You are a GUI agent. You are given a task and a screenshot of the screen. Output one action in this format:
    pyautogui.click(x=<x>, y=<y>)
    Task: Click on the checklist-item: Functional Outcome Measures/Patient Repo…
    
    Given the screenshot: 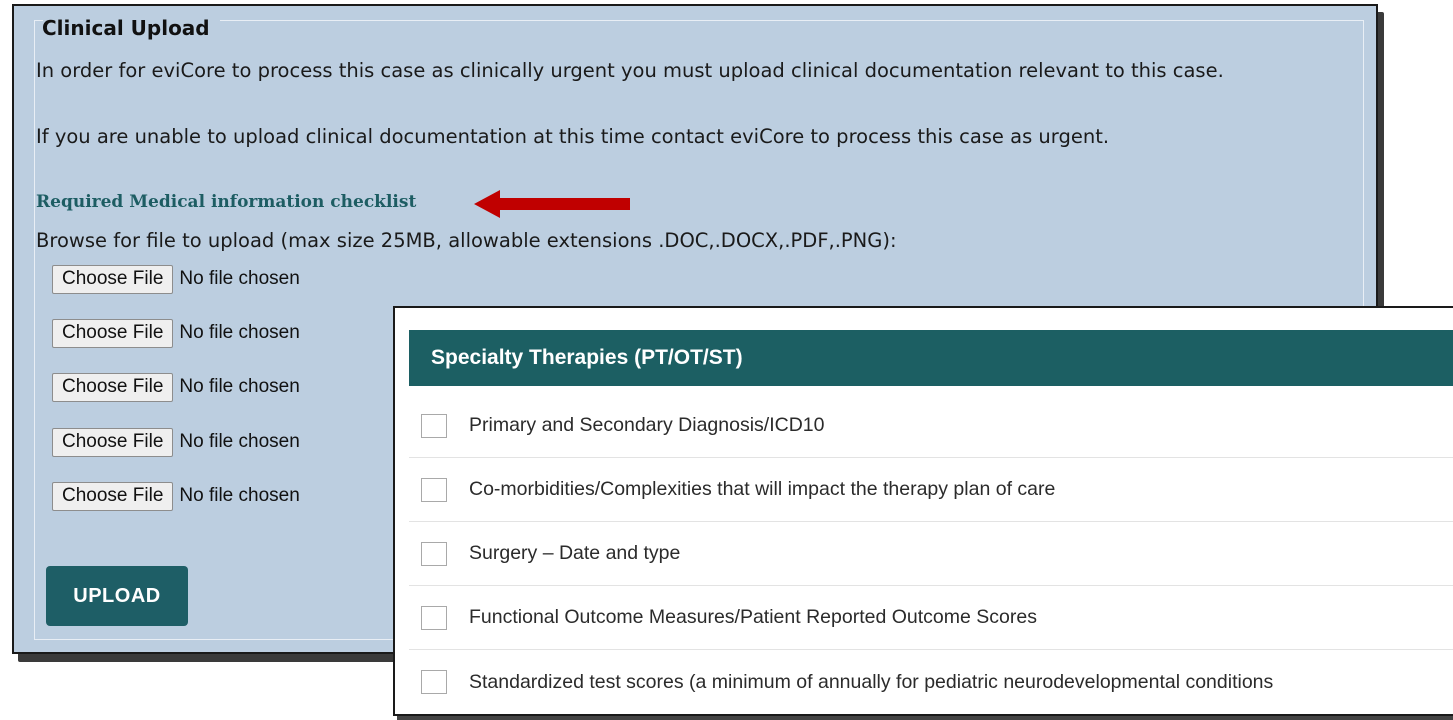 What is the action you would take?
    pyautogui.click(x=931, y=618)
    